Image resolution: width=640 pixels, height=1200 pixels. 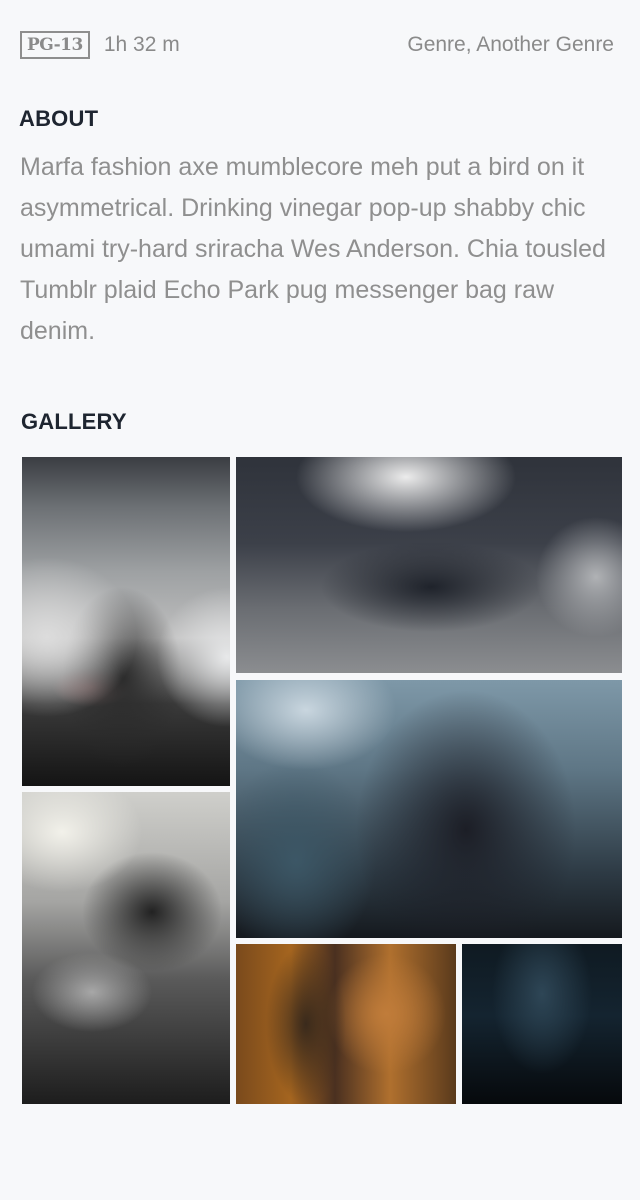 I want to click on rating-badge: PG-13, so click(x=55, y=45).